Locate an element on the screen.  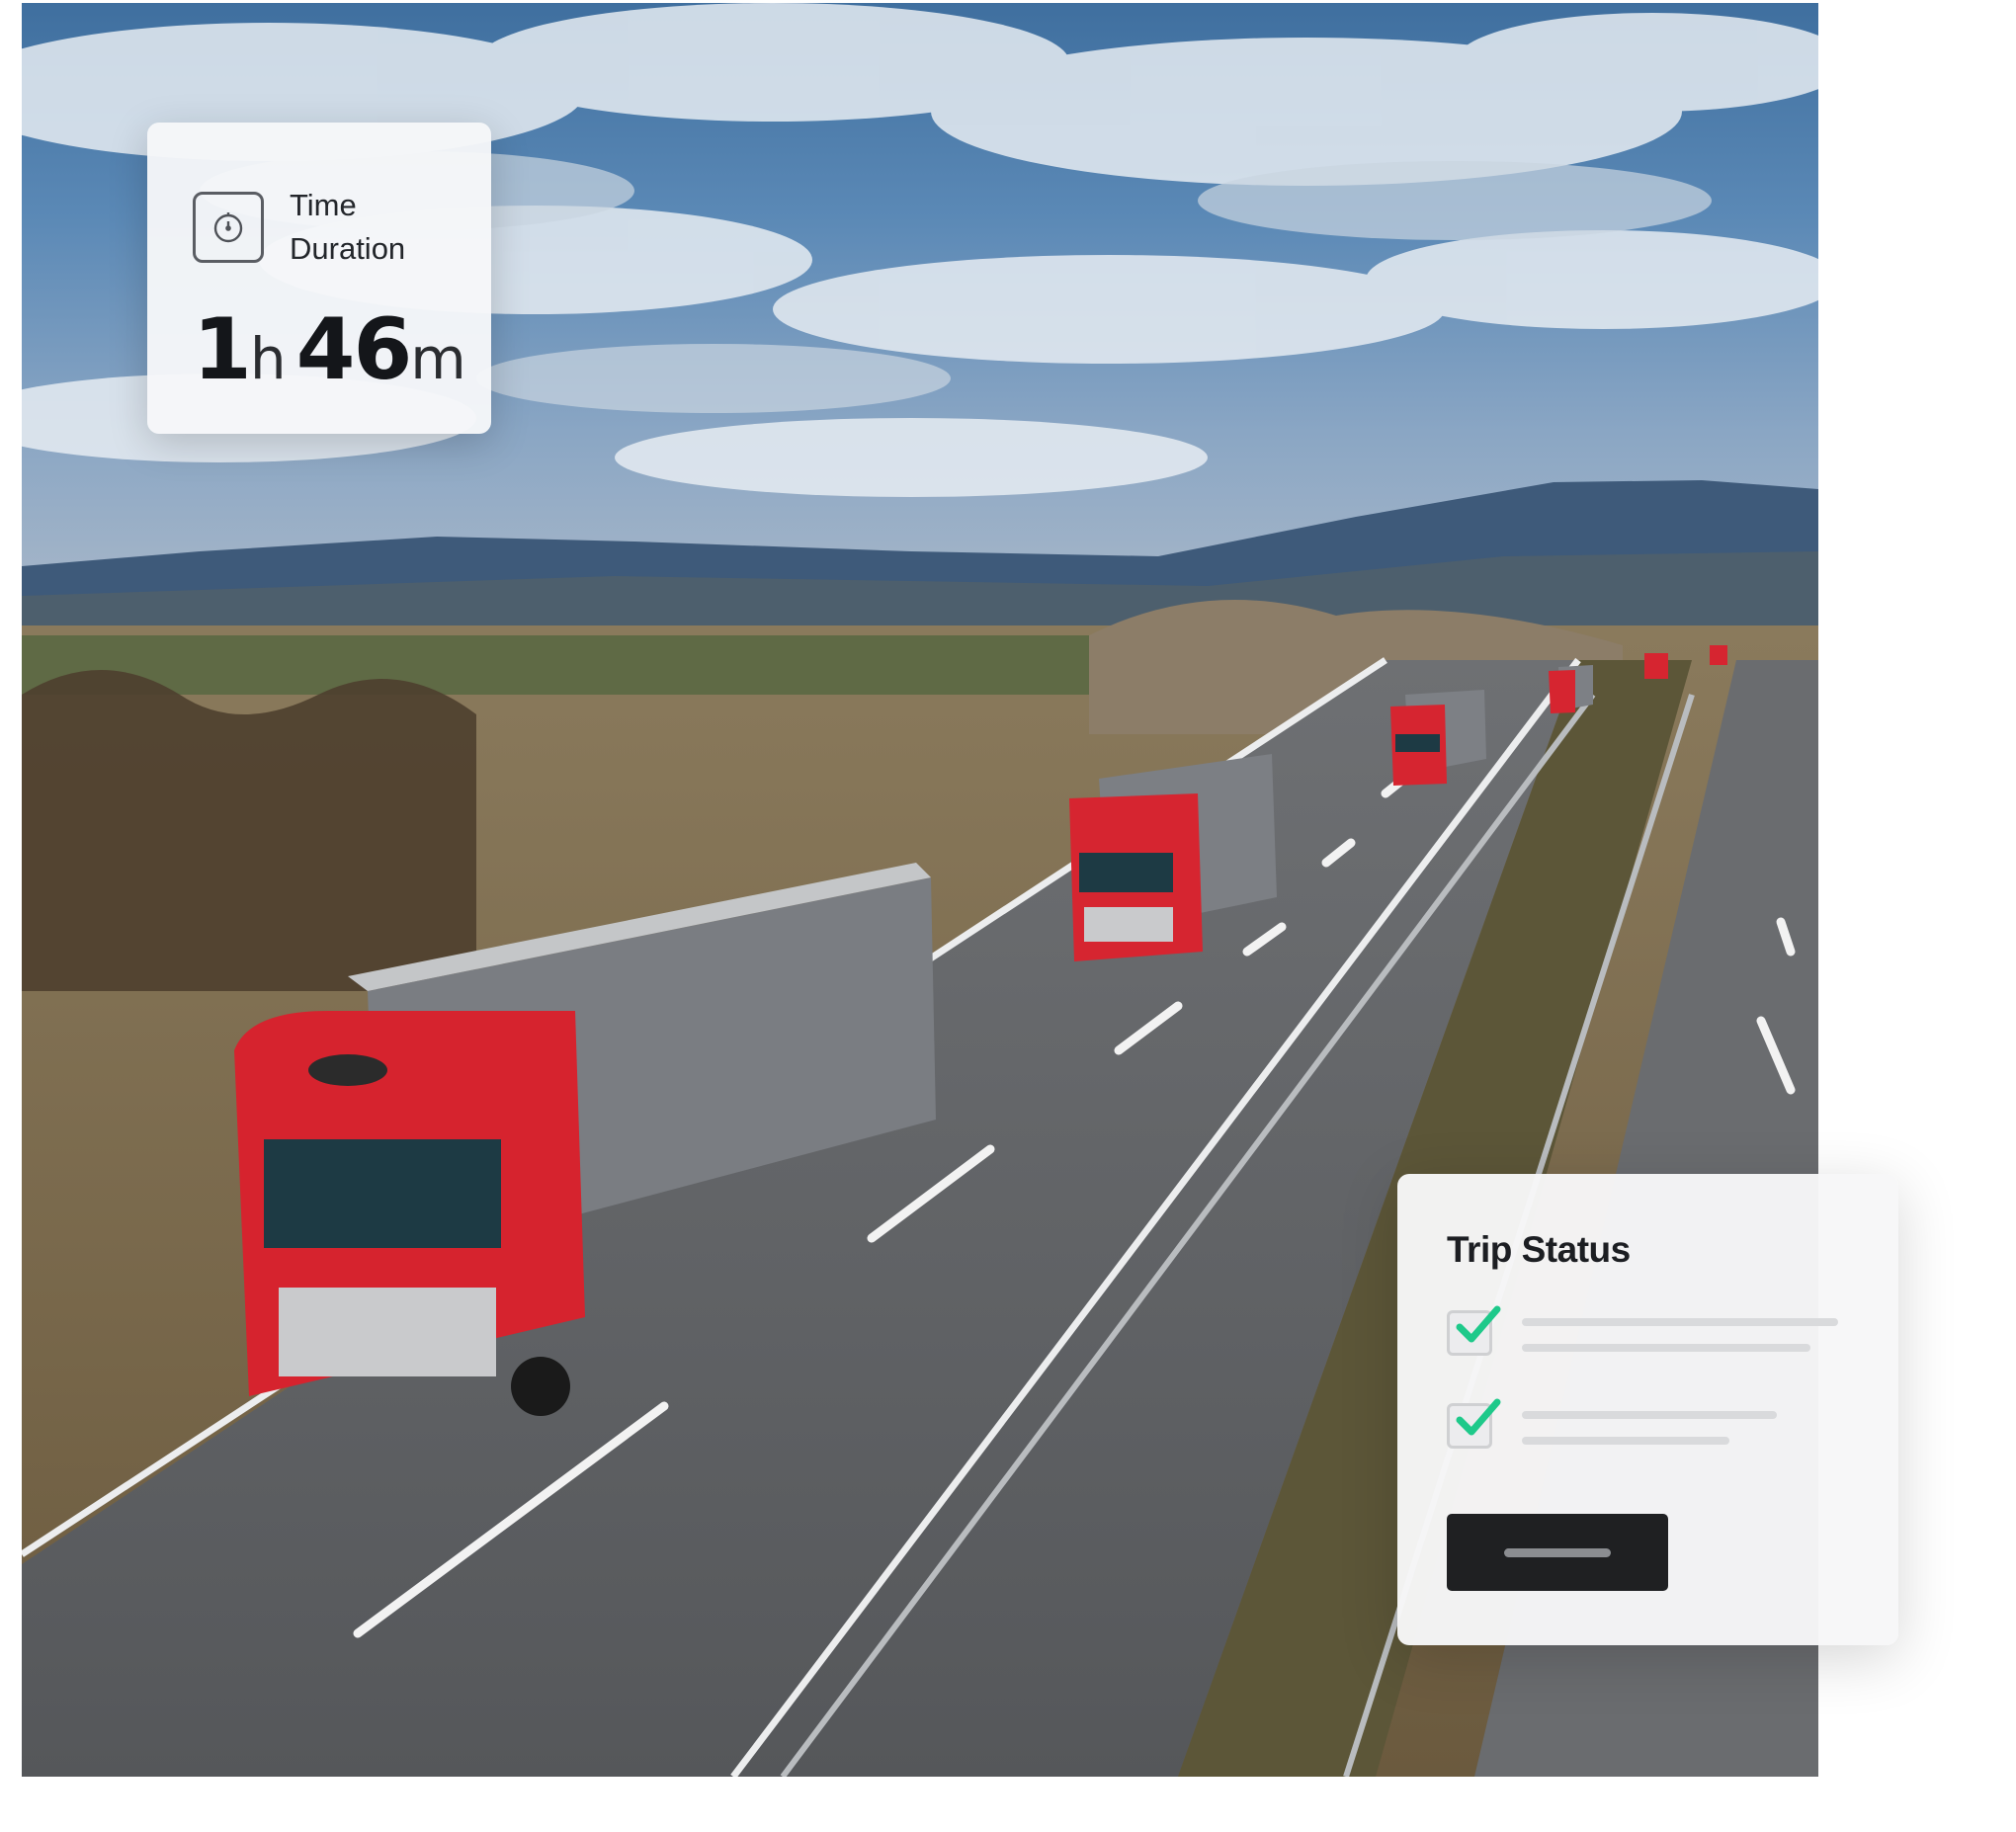
duration-hours-unit: h is located at coordinates (268, 358).